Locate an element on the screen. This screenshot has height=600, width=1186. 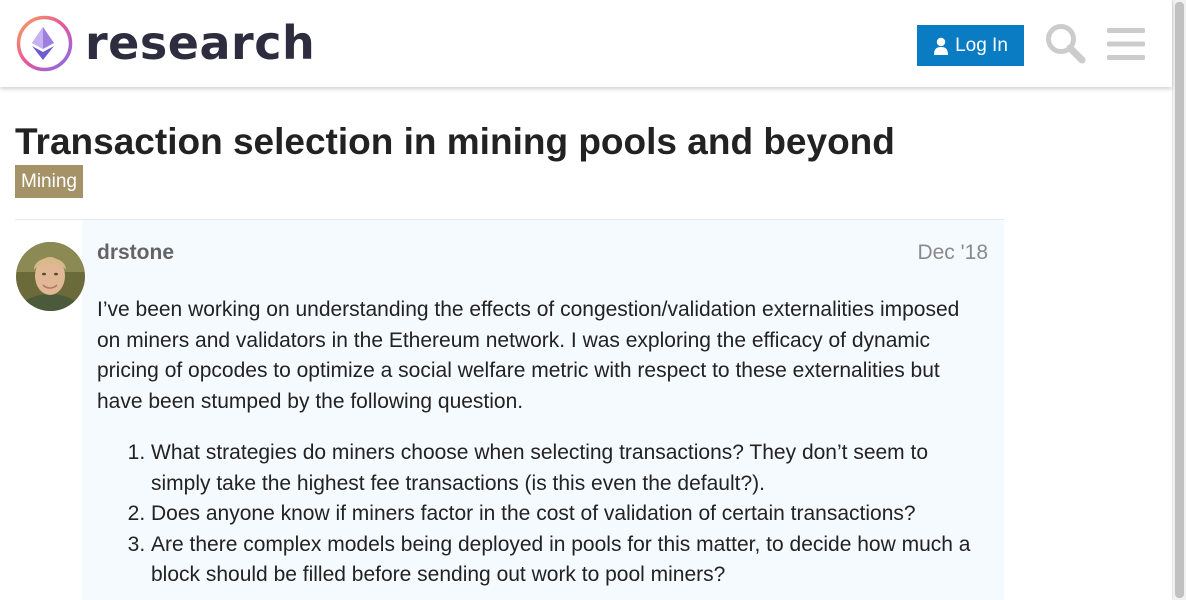
post-date: Dec '18 is located at coordinates (952, 253).